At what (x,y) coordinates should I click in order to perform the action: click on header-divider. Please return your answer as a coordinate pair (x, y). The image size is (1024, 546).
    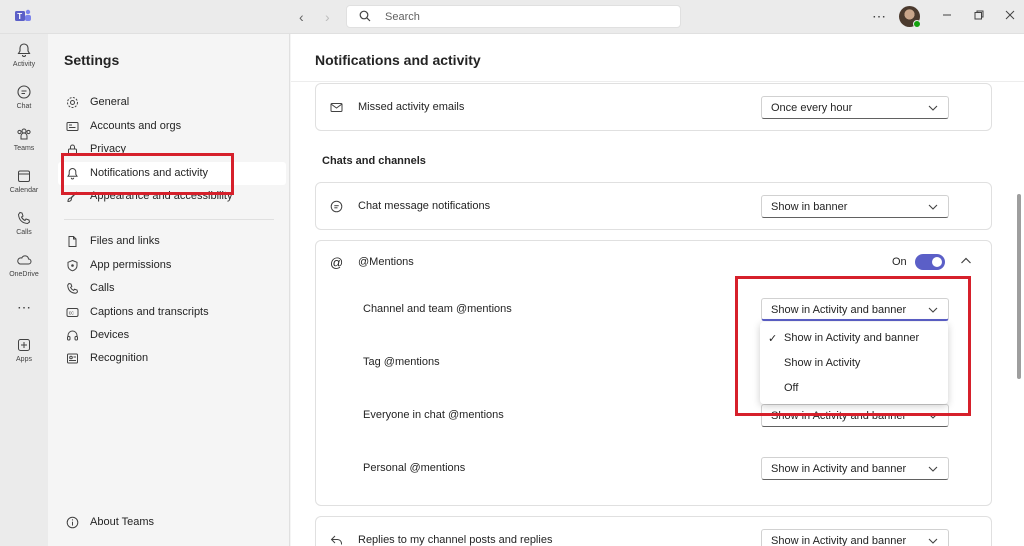
    Looking at the image, I should click on (657, 81).